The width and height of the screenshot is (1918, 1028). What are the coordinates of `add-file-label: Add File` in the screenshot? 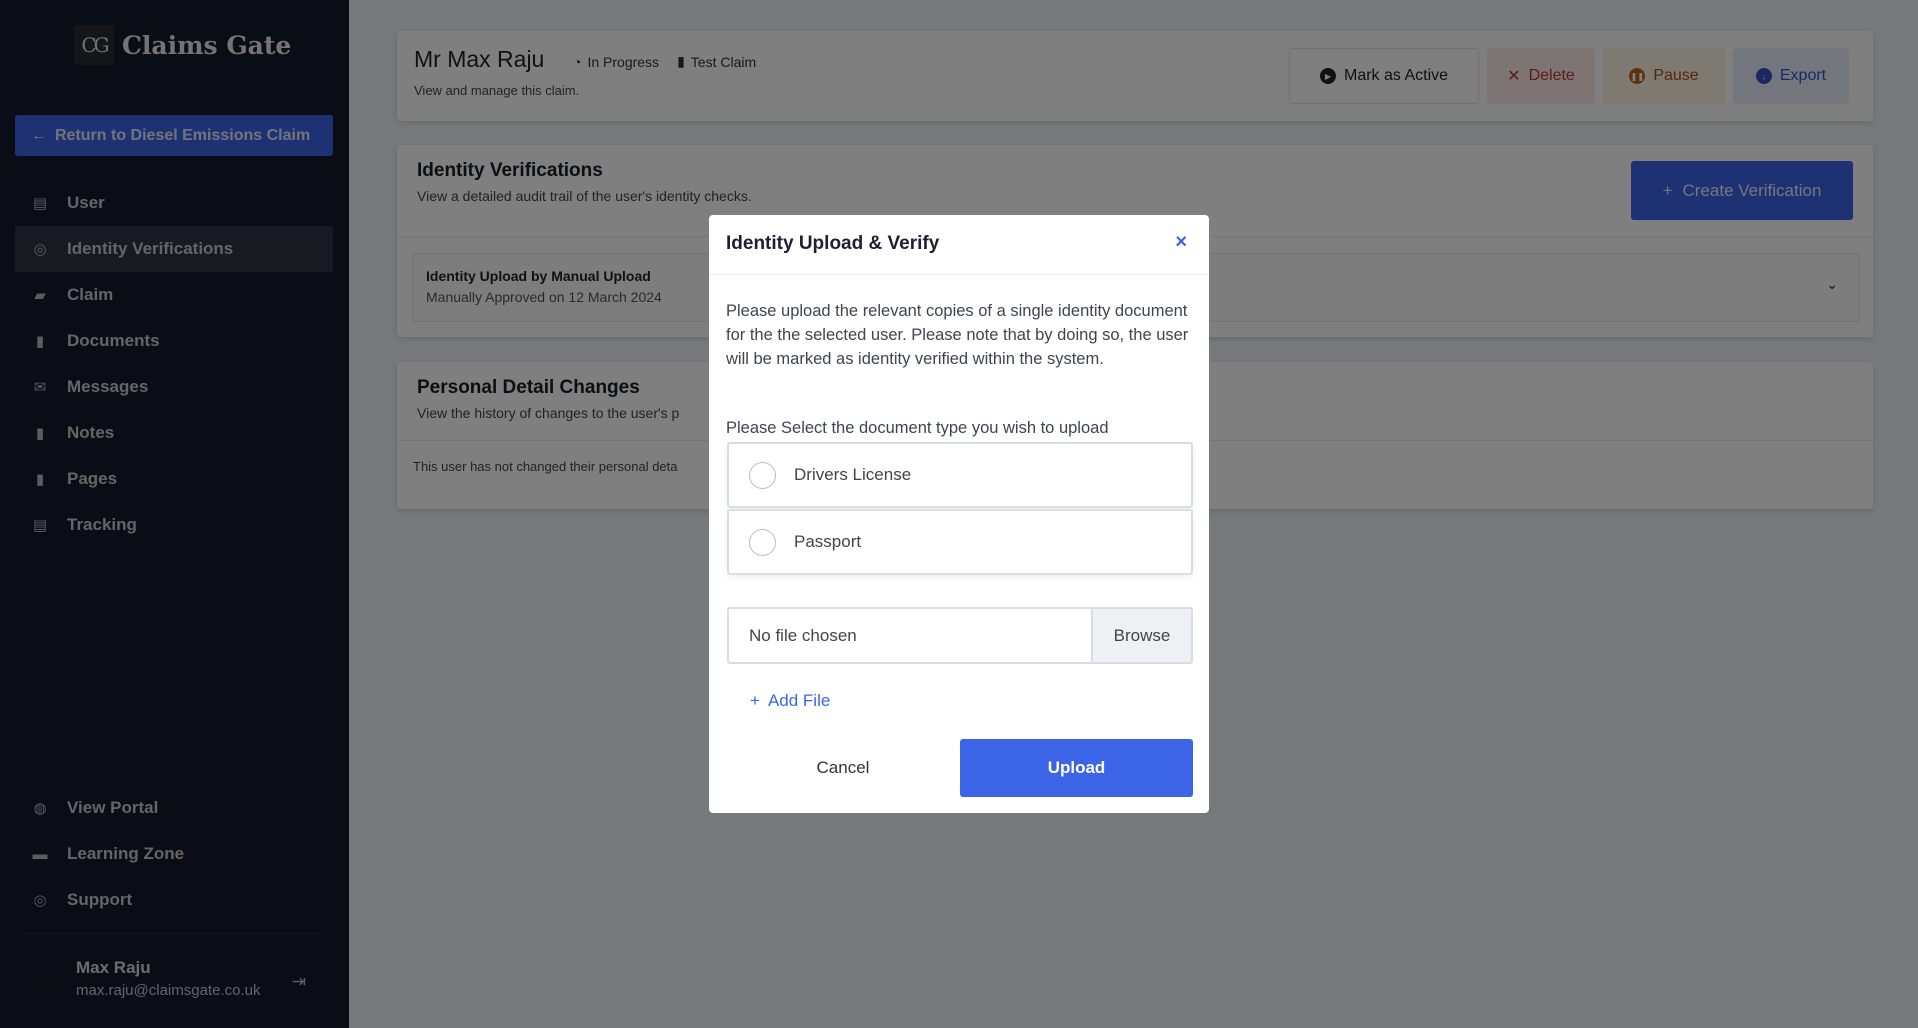 It's located at (799, 700).